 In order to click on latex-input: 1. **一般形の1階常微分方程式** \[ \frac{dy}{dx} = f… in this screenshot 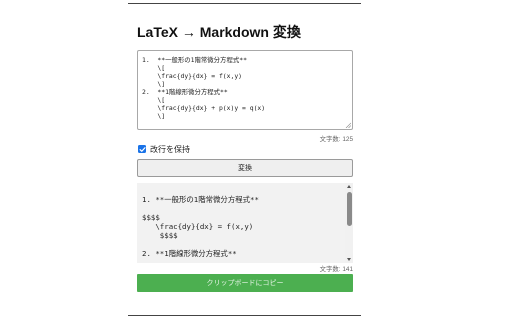, I will do `click(245, 90)`.